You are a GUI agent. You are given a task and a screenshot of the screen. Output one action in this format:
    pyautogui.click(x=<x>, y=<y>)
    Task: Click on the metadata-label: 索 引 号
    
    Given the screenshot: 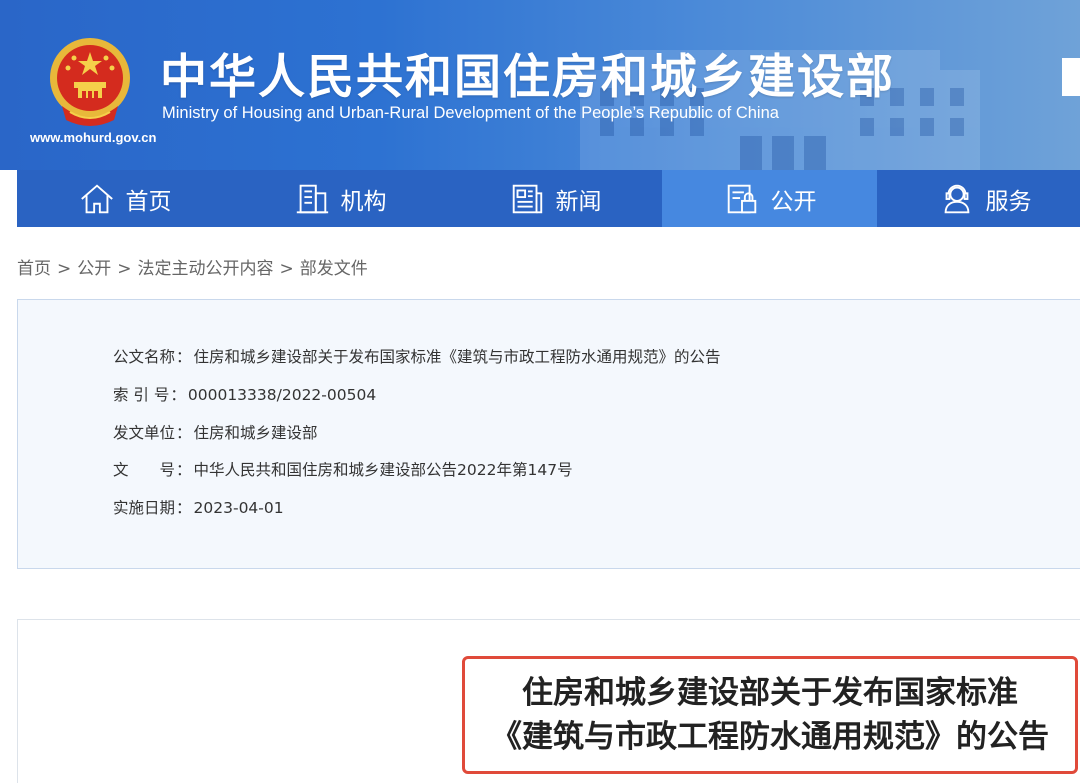 What is the action you would take?
    pyautogui.click(x=141, y=395)
    